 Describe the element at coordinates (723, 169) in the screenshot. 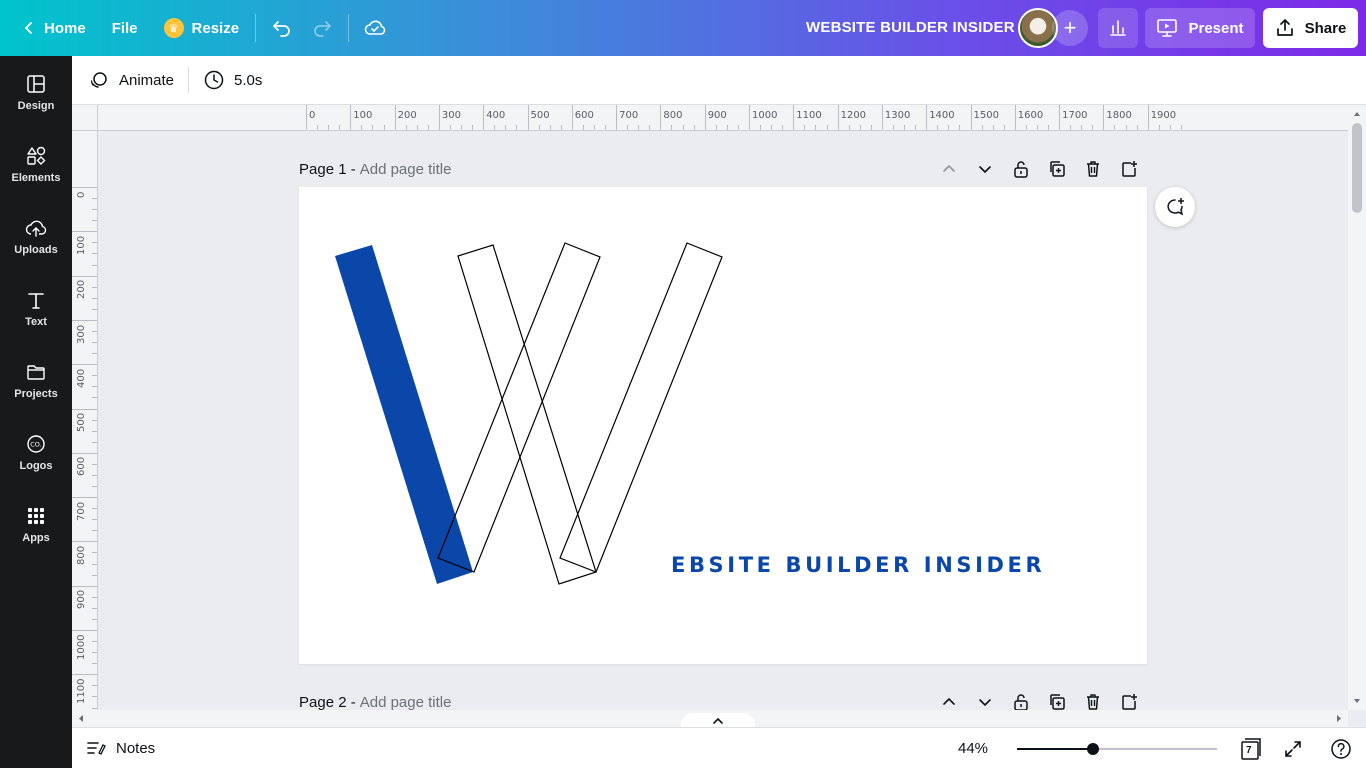

I see `page-1-header: Page 1 - Add page title` at that location.